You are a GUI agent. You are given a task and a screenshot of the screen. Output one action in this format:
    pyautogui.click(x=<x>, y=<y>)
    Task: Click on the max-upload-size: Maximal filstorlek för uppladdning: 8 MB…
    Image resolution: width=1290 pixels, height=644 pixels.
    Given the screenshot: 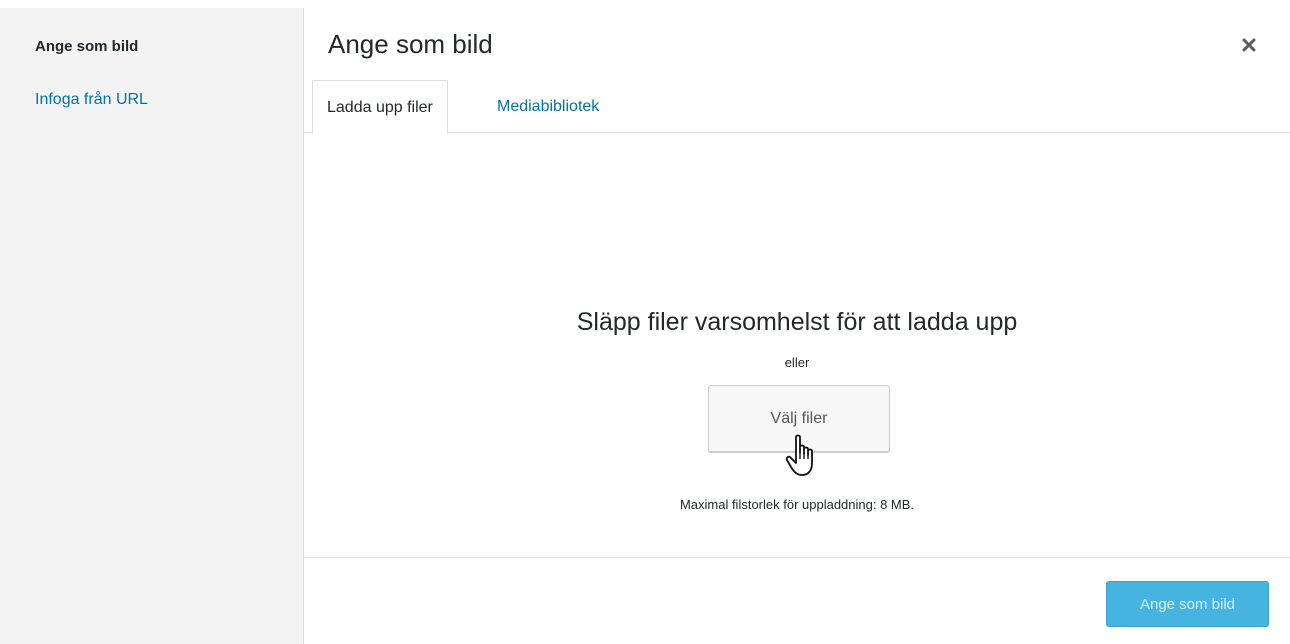 What is the action you would take?
    pyautogui.click(x=797, y=504)
    